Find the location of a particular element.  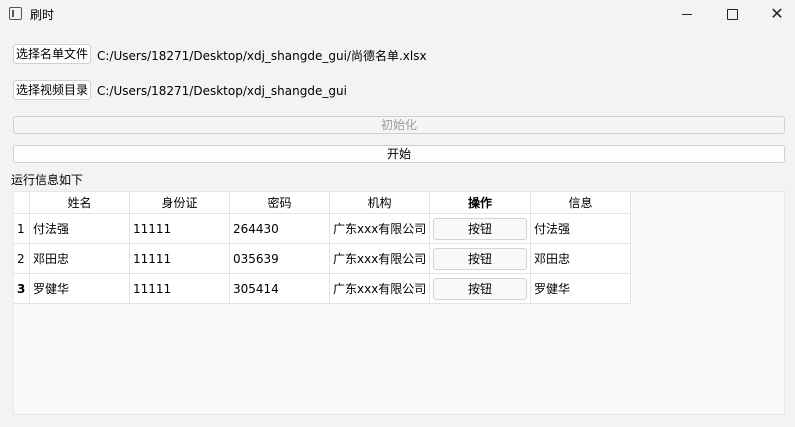

maximize-button is located at coordinates (732, 14).